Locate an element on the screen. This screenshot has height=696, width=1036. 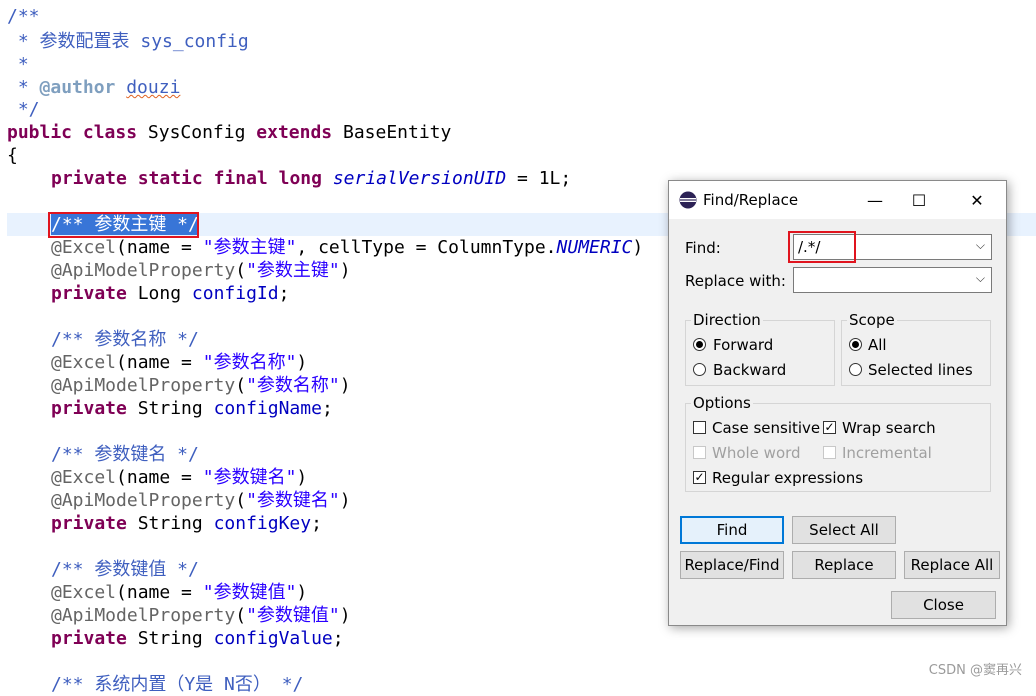
close-icon: ✕ is located at coordinates (977, 200).